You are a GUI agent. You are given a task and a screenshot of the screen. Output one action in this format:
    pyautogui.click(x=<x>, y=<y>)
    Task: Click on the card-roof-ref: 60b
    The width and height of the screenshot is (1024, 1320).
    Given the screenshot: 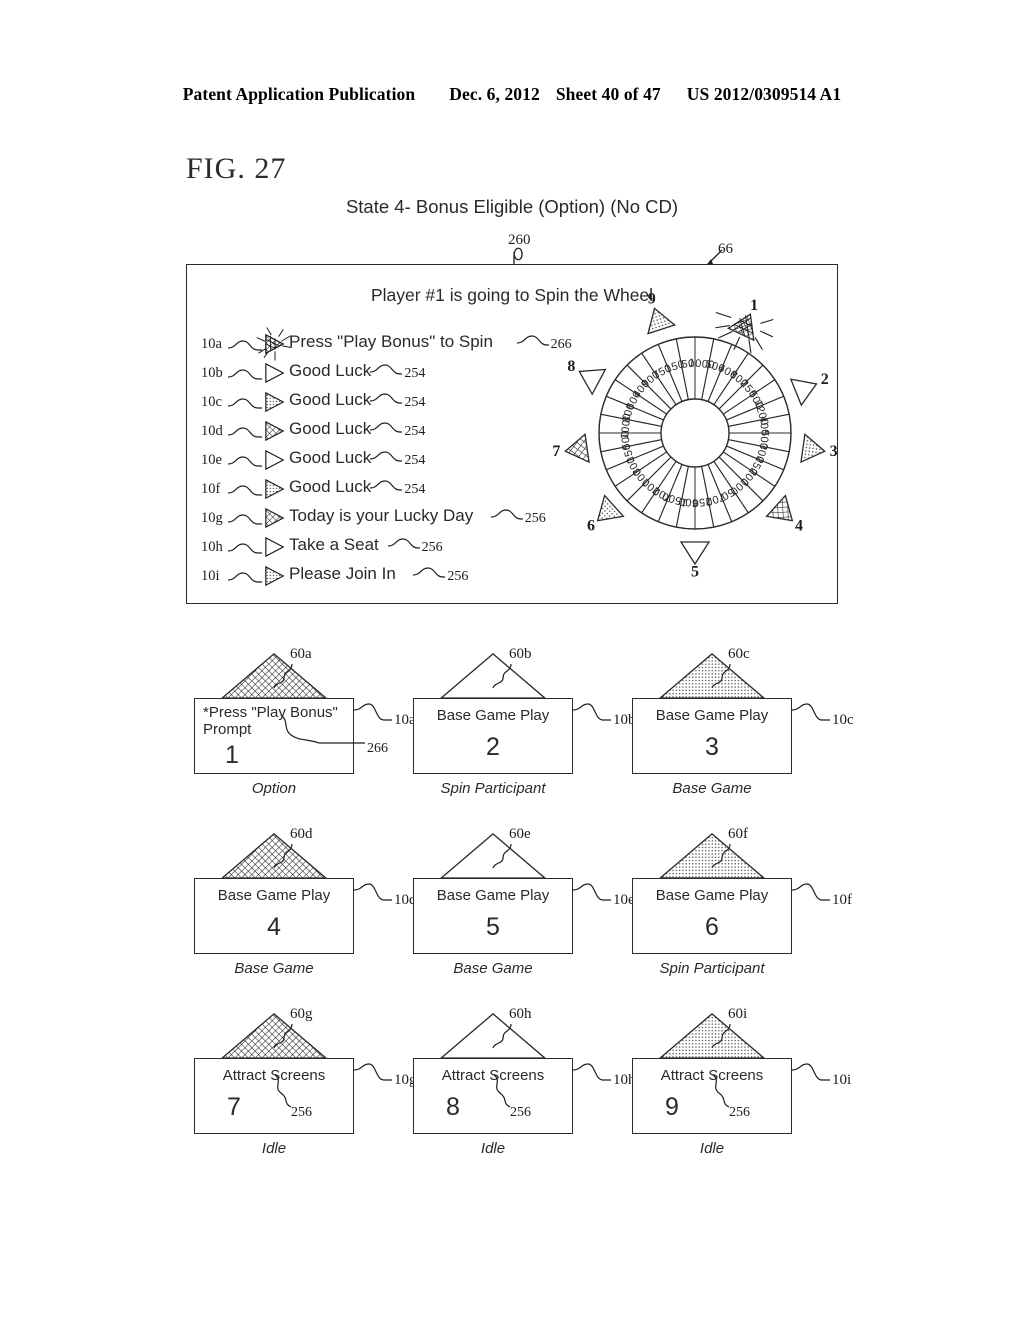 What is the action you would take?
    pyautogui.click(x=520, y=654)
    